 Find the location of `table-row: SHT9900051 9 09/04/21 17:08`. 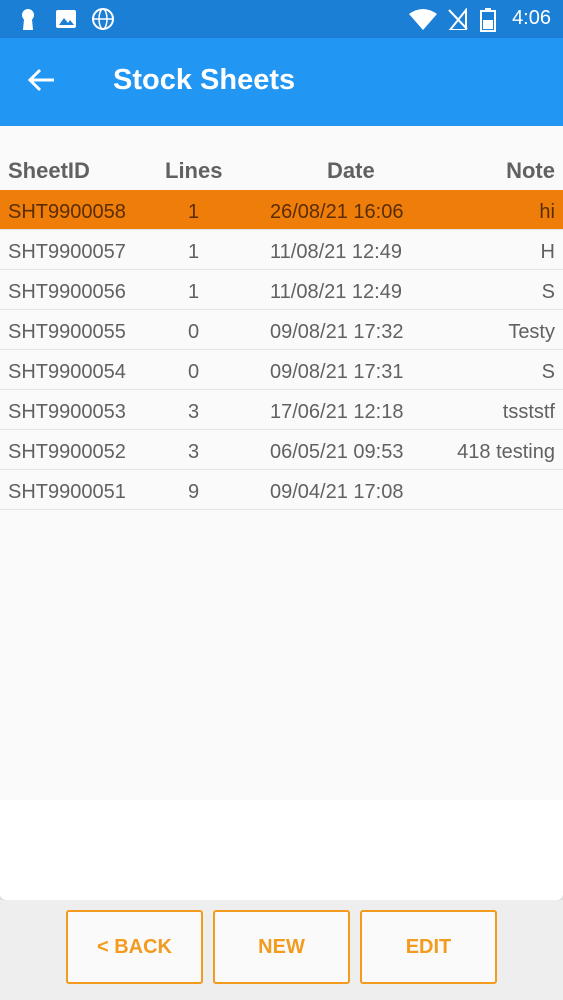

table-row: SHT9900051 9 09/04/21 17:08 is located at coordinates (281, 490).